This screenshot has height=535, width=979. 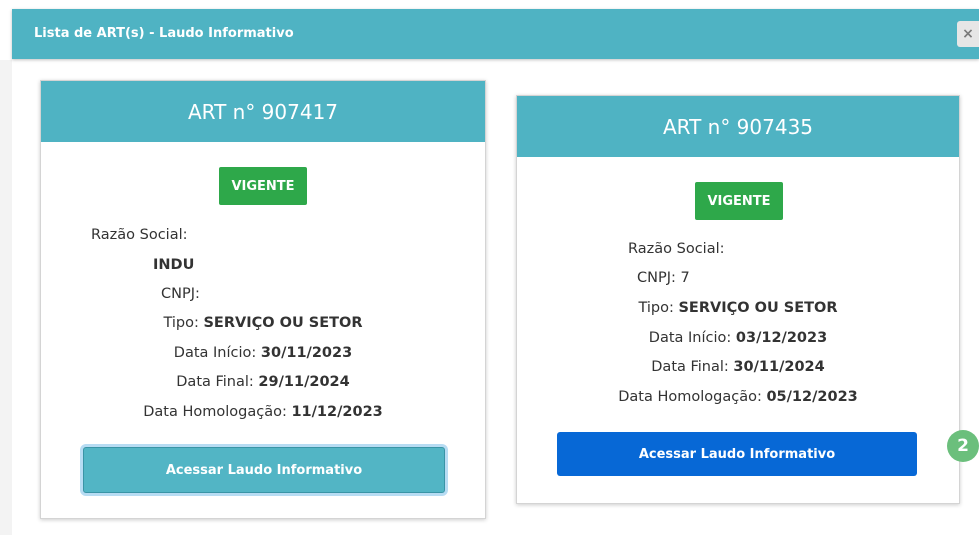 What do you see at coordinates (337, 412) in the screenshot?
I see `data-homologacao-value: 11/12/2023` at bounding box center [337, 412].